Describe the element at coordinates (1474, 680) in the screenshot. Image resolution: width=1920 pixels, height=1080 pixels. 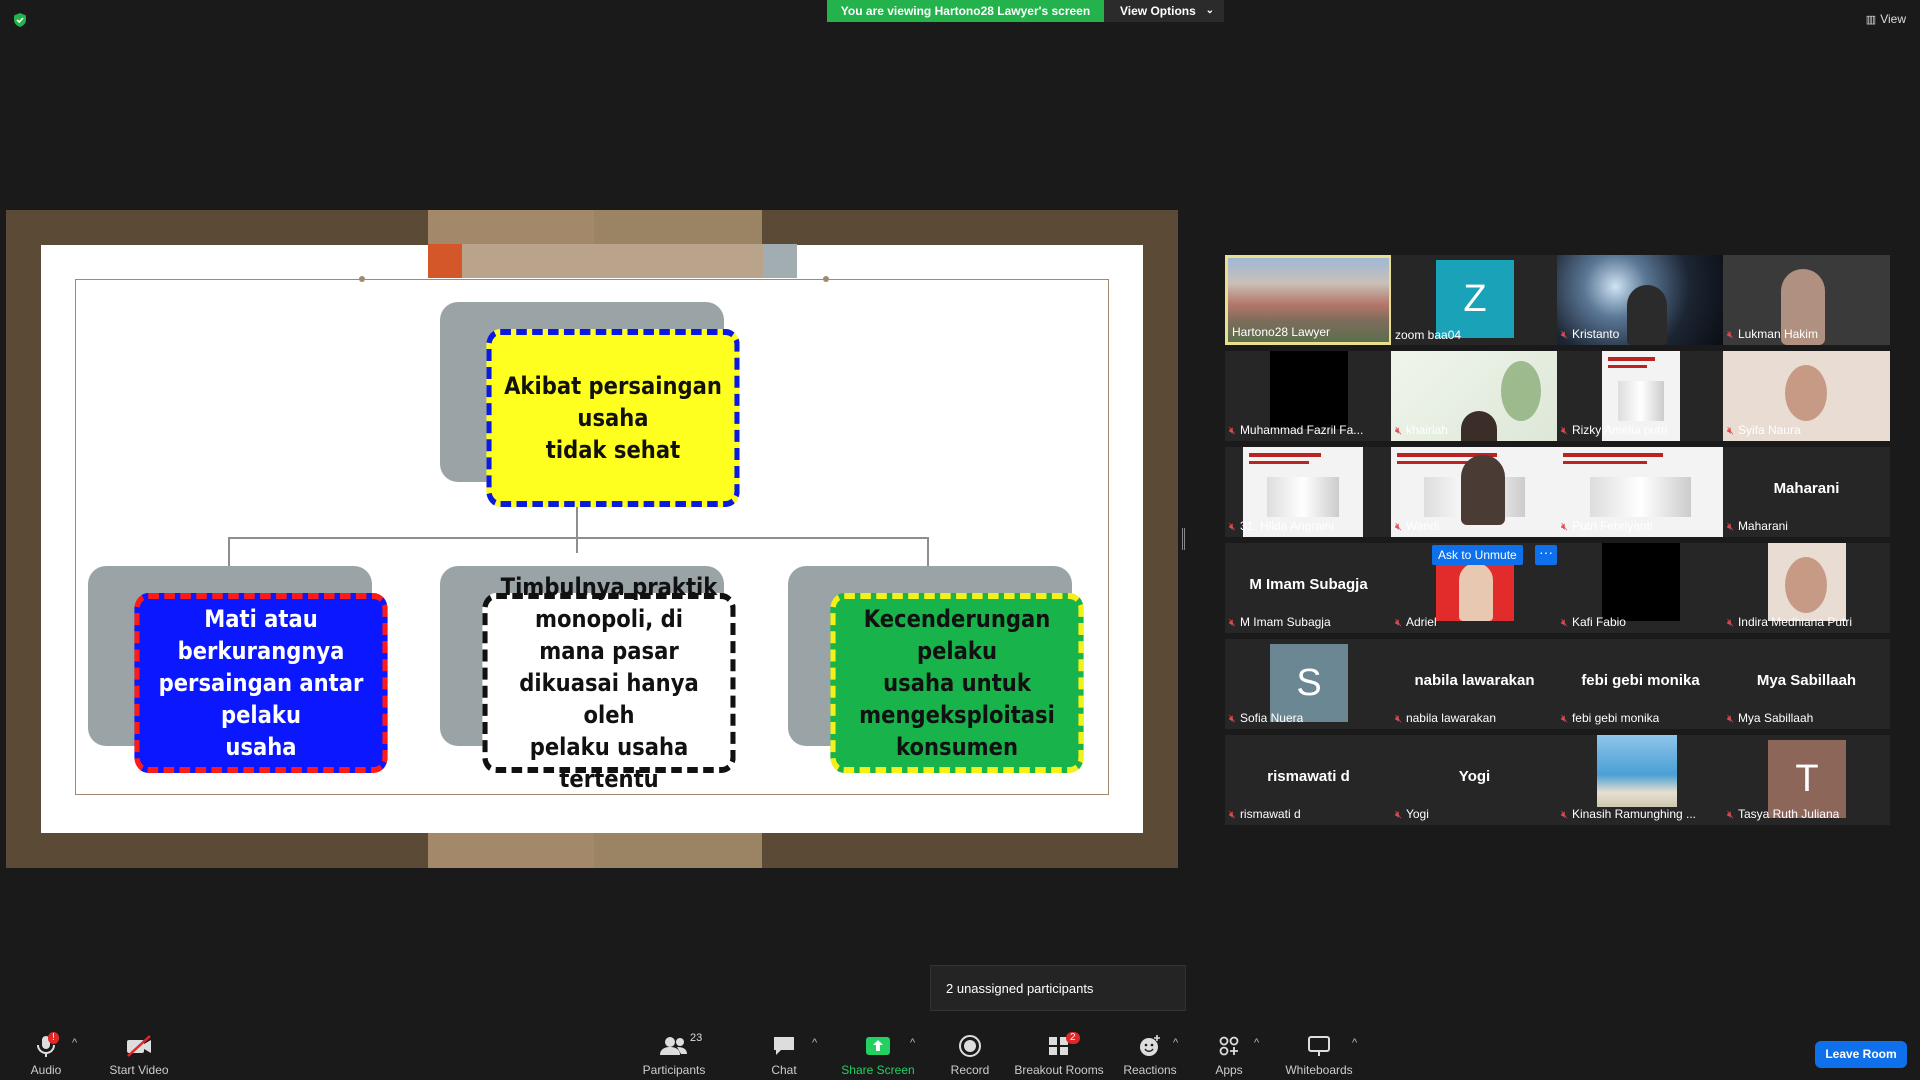
I see `participant-display-name: nabila lawarakan` at that location.